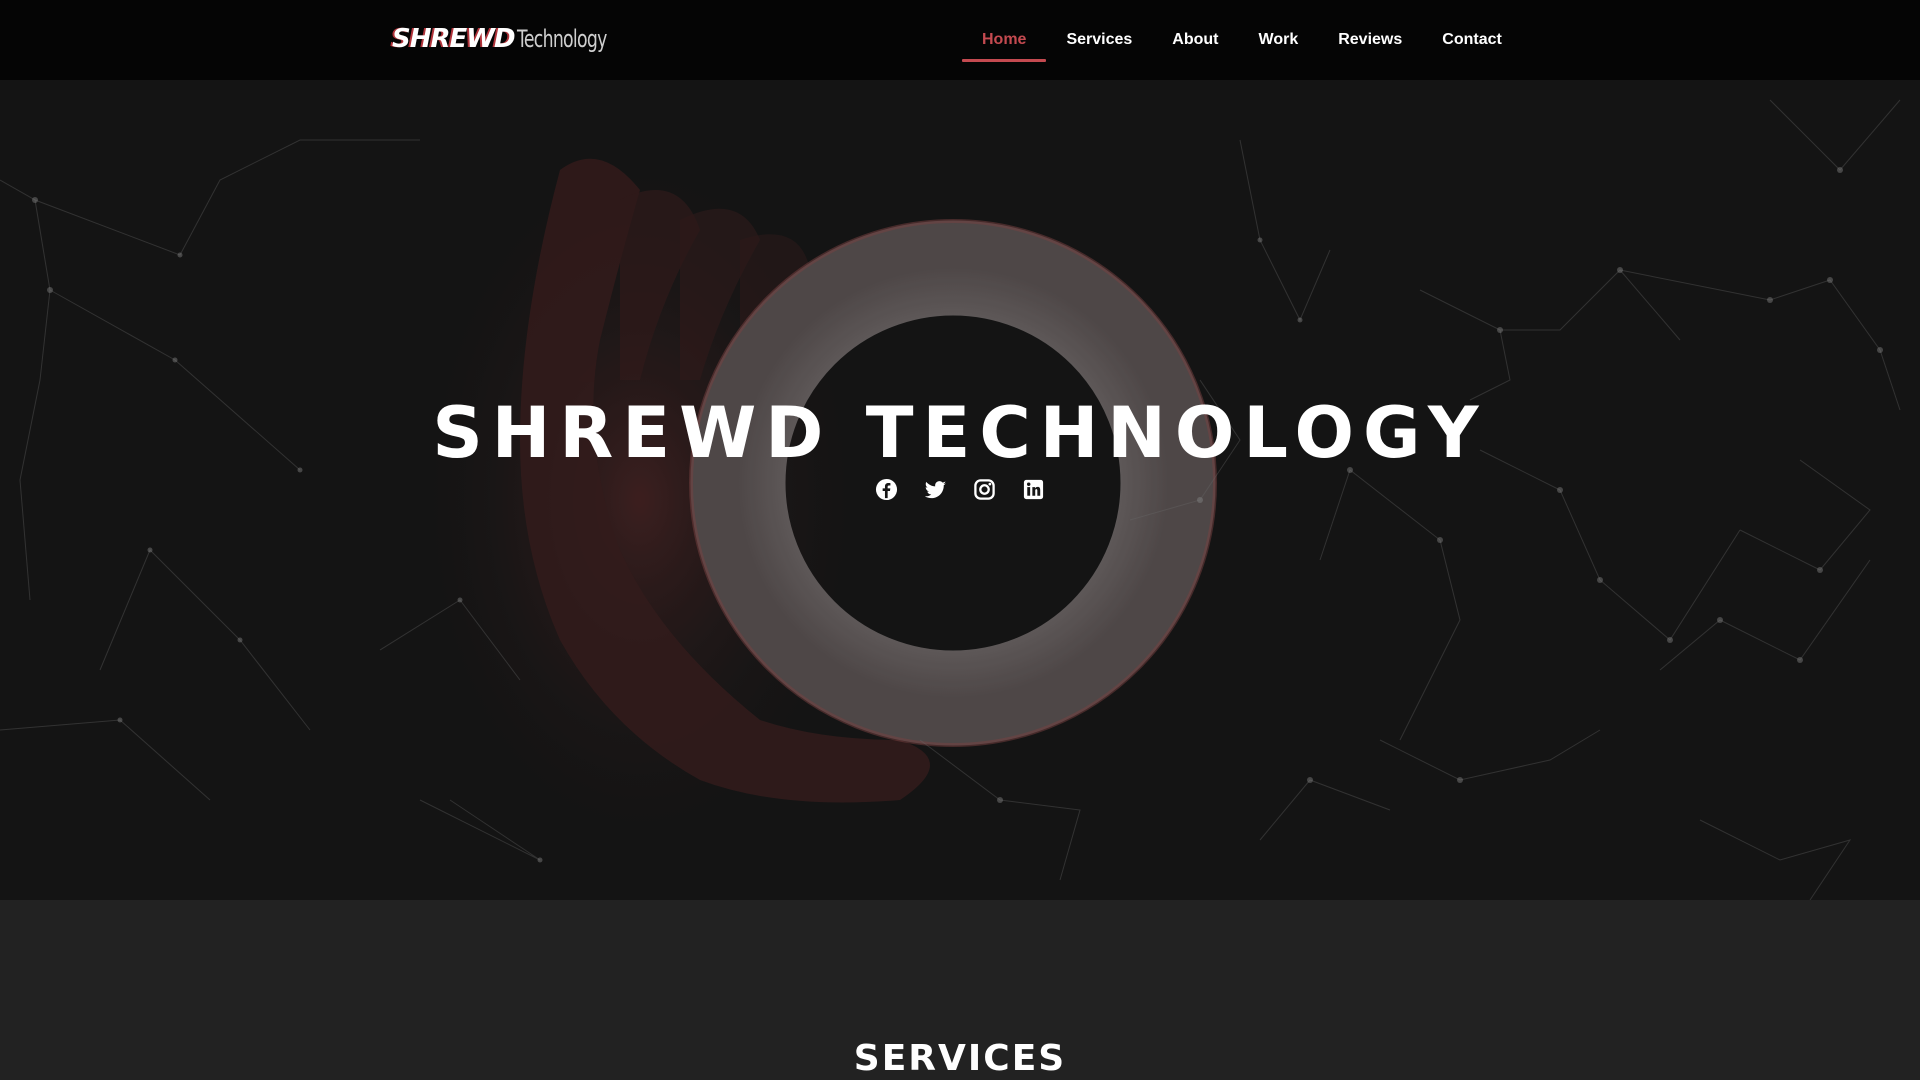 The height and width of the screenshot is (1080, 1920). What do you see at coordinates (1004, 40) in the screenshot?
I see `nav-item-home: Home` at bounding box center [1004, 40].